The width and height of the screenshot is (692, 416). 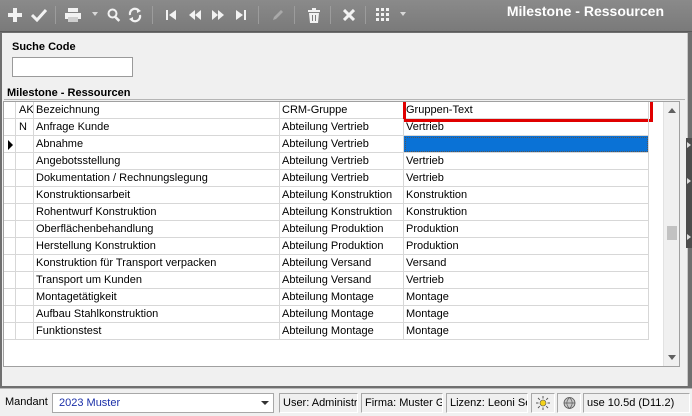 I want to click on column-header-crm-gruppe: CRM-Gruppe, so click(x=342, y=110).